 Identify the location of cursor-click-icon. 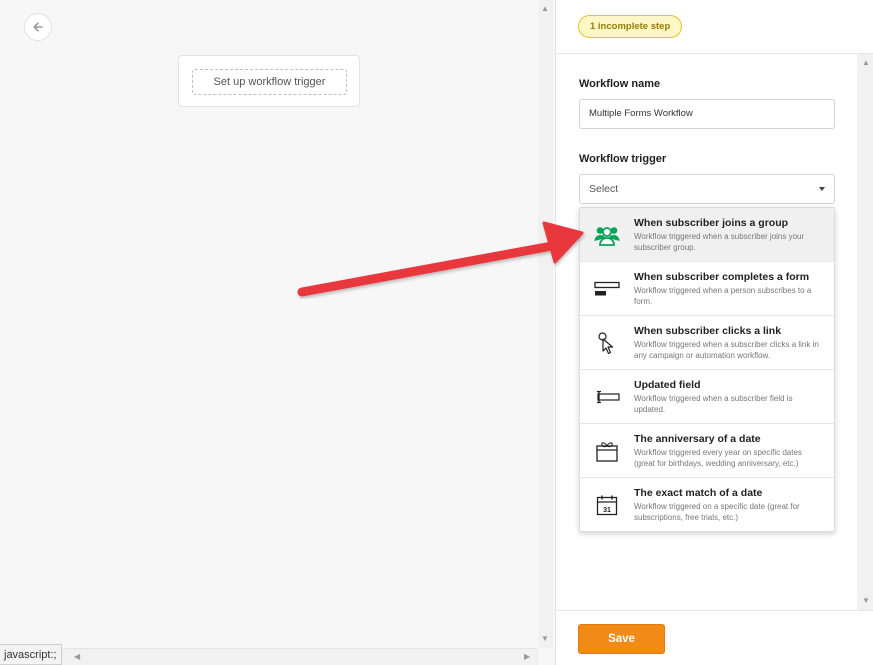
(607, 343).